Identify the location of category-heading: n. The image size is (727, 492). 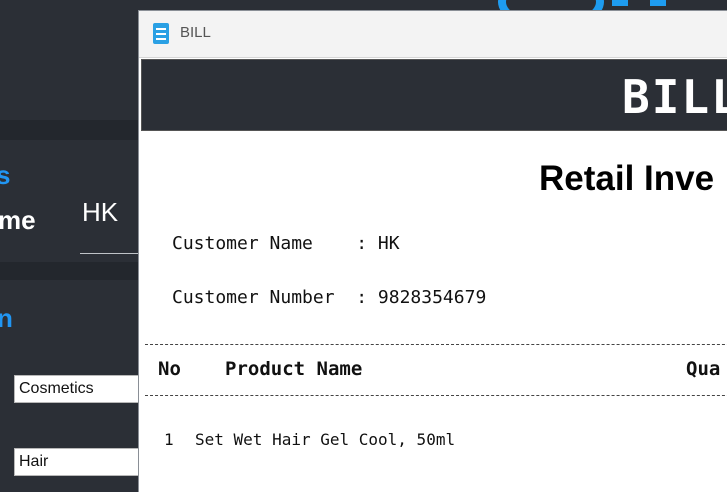
(6, 318).